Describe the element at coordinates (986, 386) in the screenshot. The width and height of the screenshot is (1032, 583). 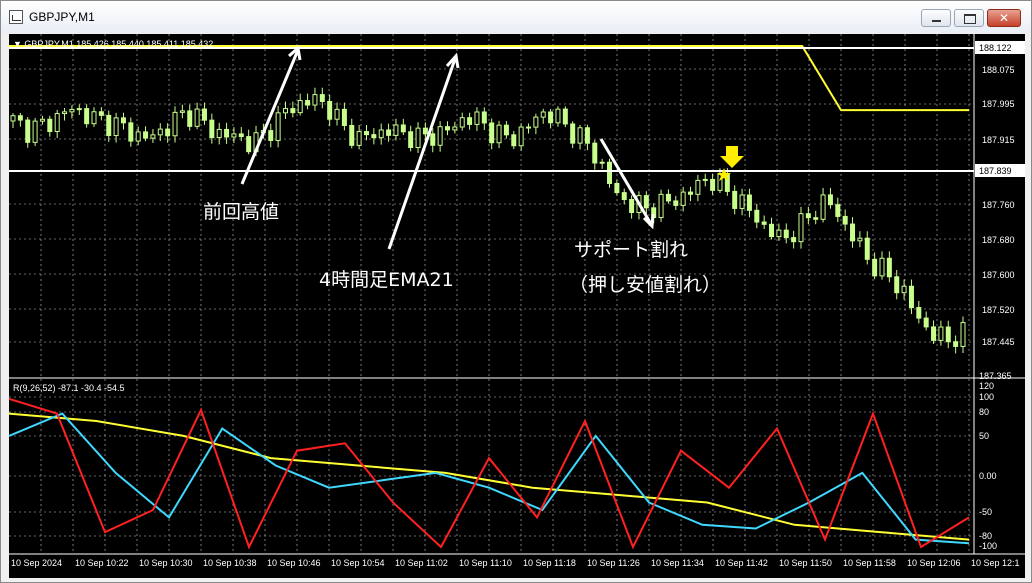
I see `osc-tick: 120` at that location.